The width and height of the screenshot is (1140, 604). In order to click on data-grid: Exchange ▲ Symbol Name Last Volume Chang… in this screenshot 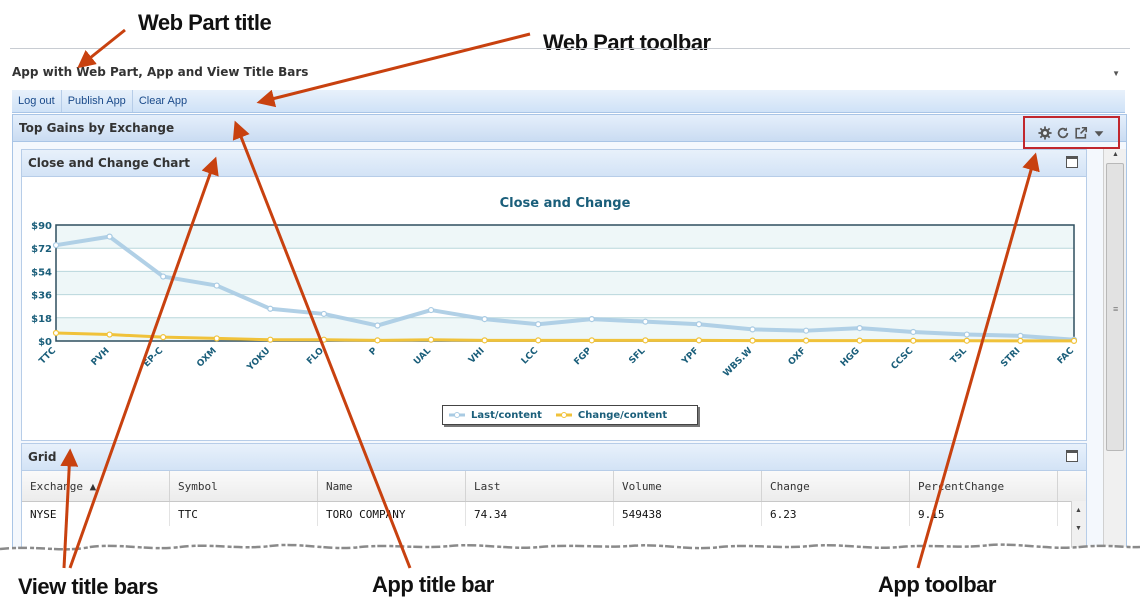, I will do `click(554, 498)`.